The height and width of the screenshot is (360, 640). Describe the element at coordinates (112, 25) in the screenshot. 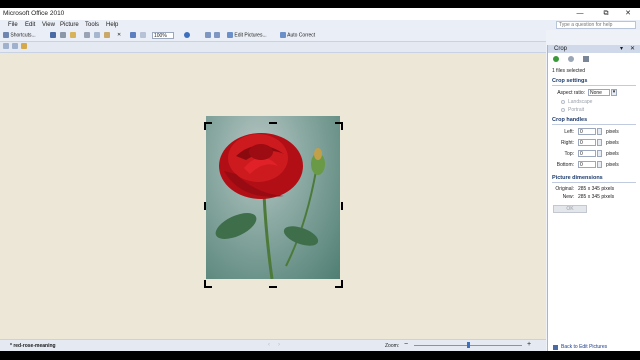

I see `menu-help: Help` at that location.